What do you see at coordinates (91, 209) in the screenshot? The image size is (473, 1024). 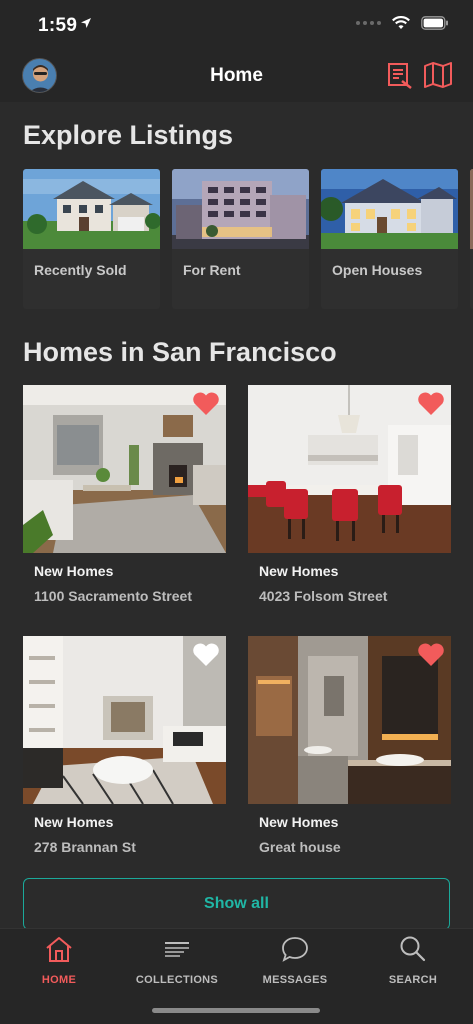 I see `recently-sold-image` at bounding box center [91, 209].